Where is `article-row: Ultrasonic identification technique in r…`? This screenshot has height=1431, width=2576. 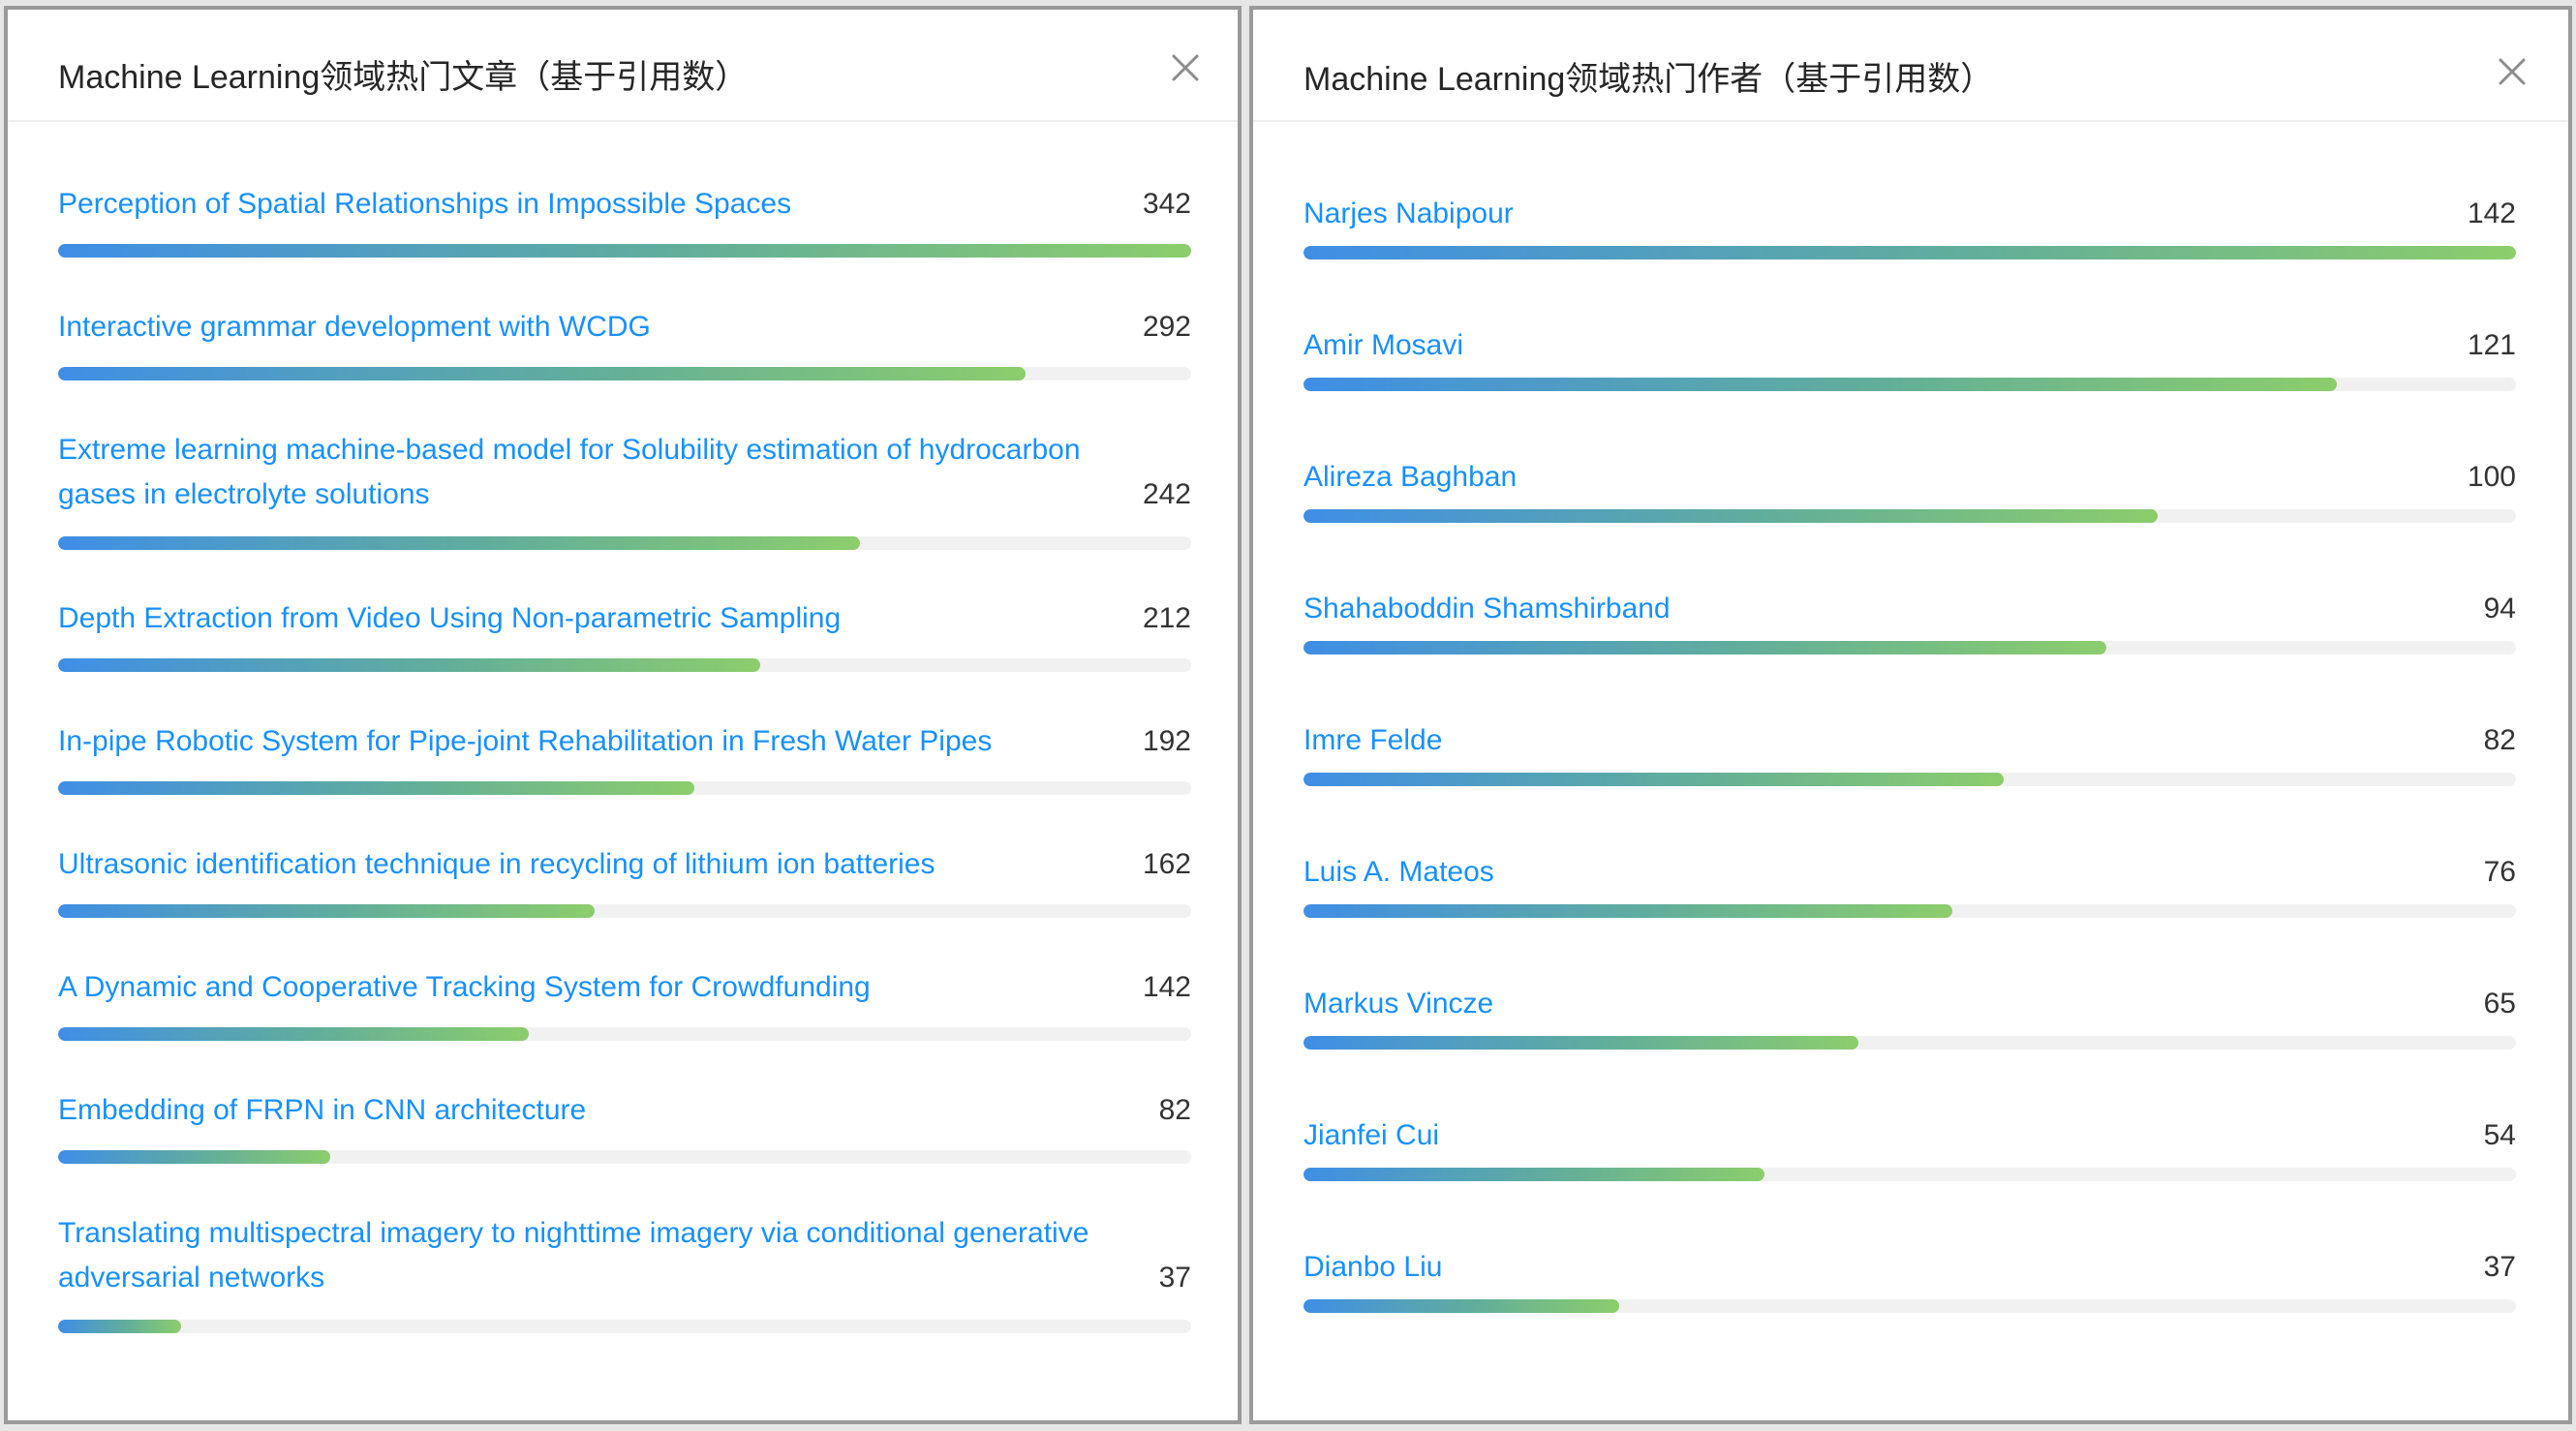
article-row: Ultrasonic identification technique in r… is located at coordinates (624, 886).